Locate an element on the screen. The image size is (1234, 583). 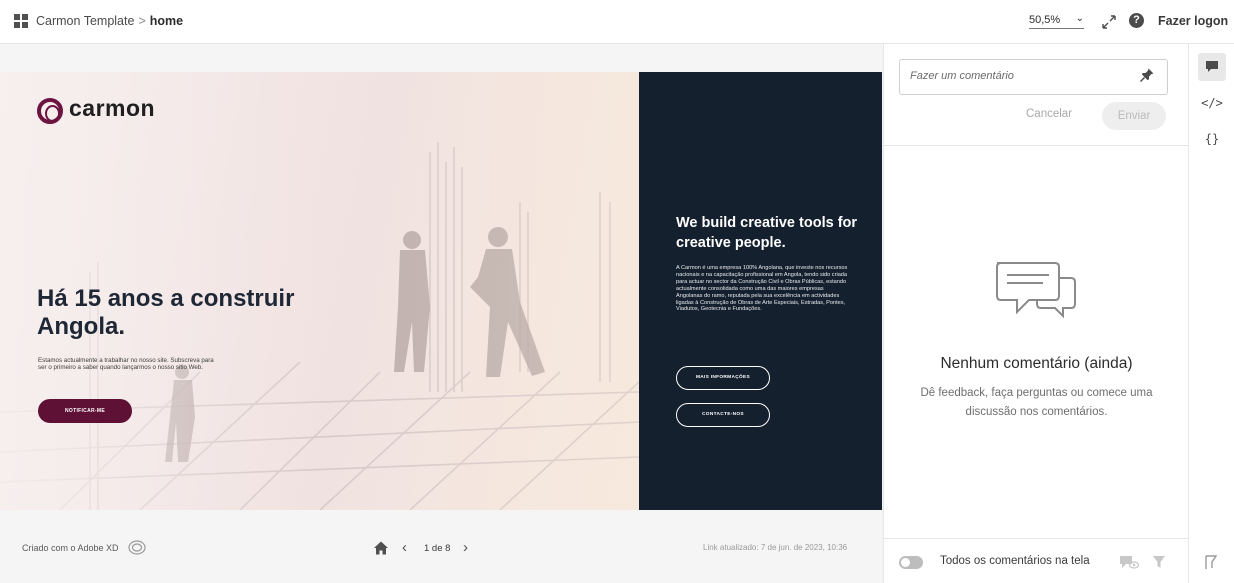
code-tab: </> is located at coordinates (1212, 103).